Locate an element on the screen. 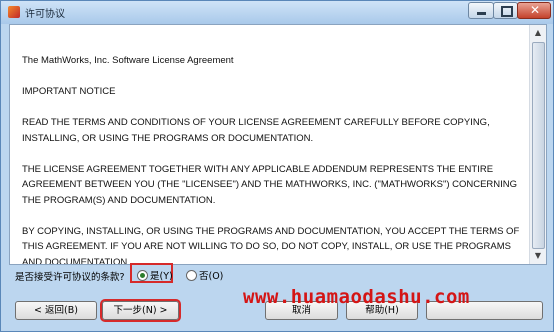 The image size is (554, 332). vertical-scrollbar: ▲ ▼ is located at coordinates (537, 144).